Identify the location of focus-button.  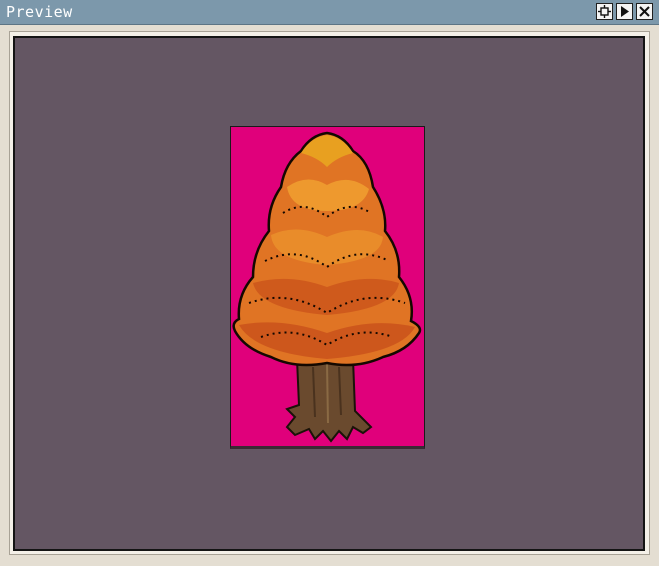
(604, 11).